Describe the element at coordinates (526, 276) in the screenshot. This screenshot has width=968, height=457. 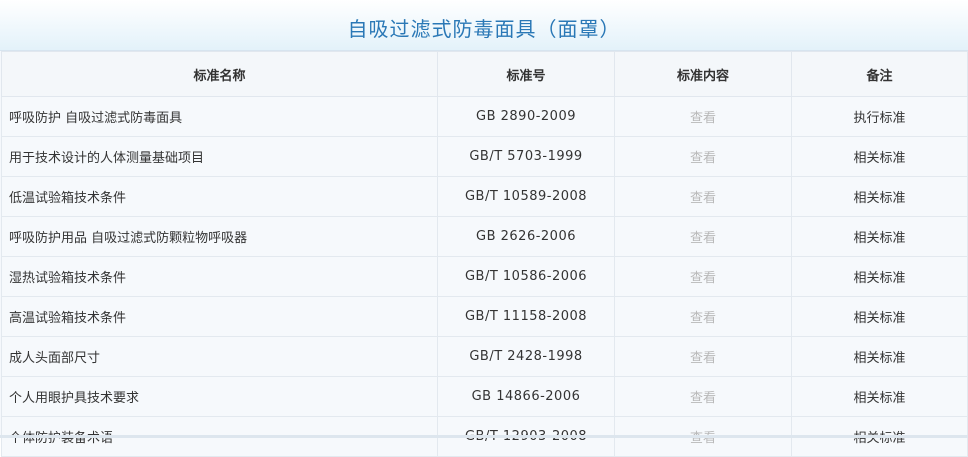
I see `standard-code: GB/T 10586-2006` at that location.